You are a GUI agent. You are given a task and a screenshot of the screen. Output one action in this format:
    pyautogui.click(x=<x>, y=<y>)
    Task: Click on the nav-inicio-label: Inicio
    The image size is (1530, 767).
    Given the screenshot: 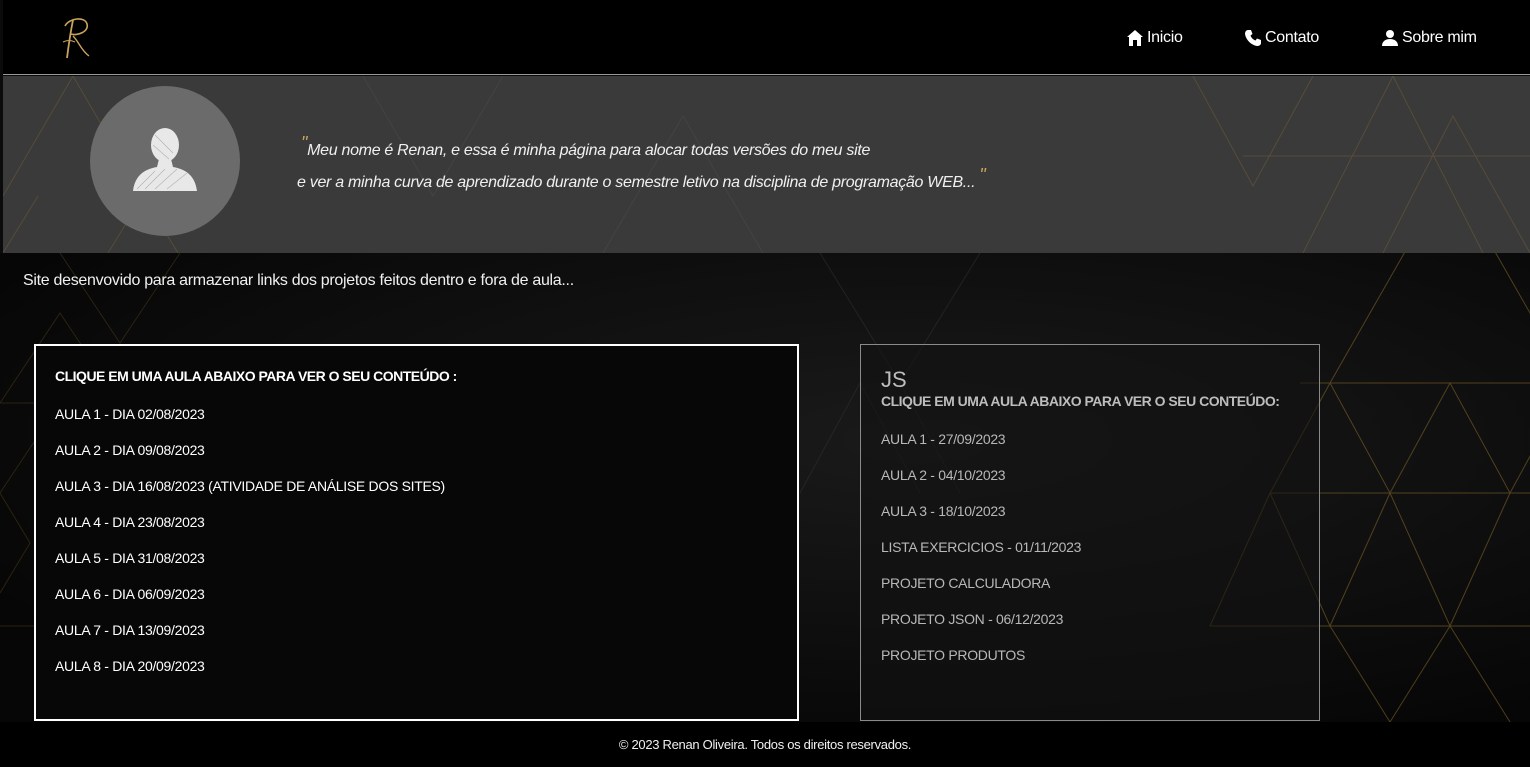 What is the action you would take?
    pyautogui.click(x=1165, y=37)
    